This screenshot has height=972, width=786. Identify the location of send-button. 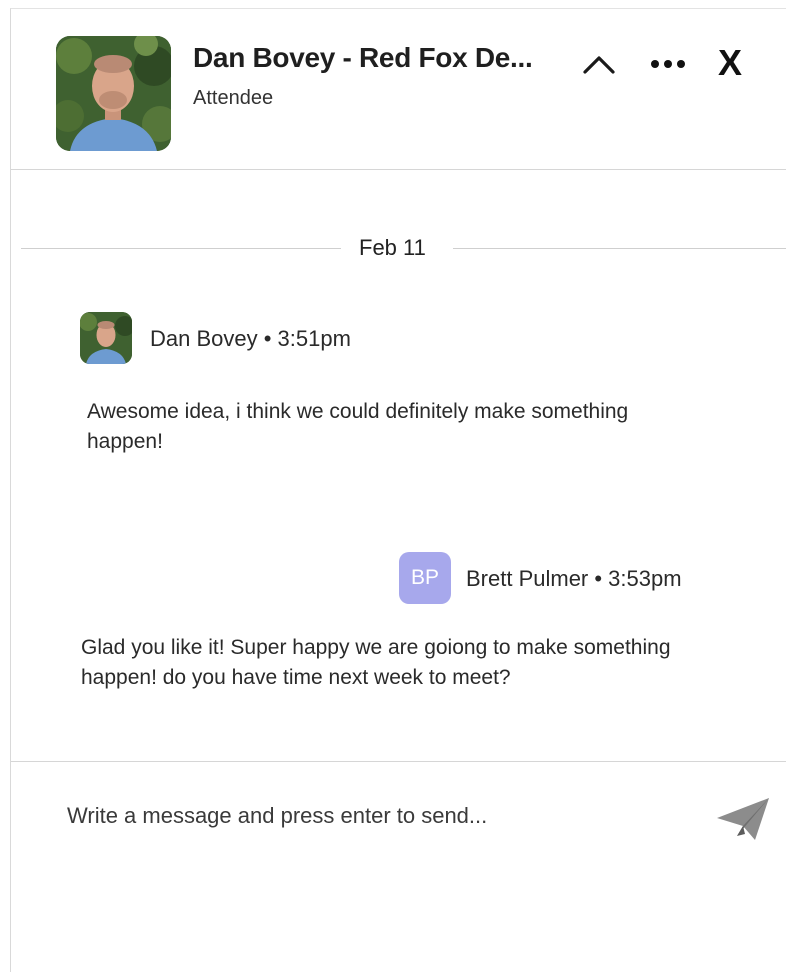
(743, 818).